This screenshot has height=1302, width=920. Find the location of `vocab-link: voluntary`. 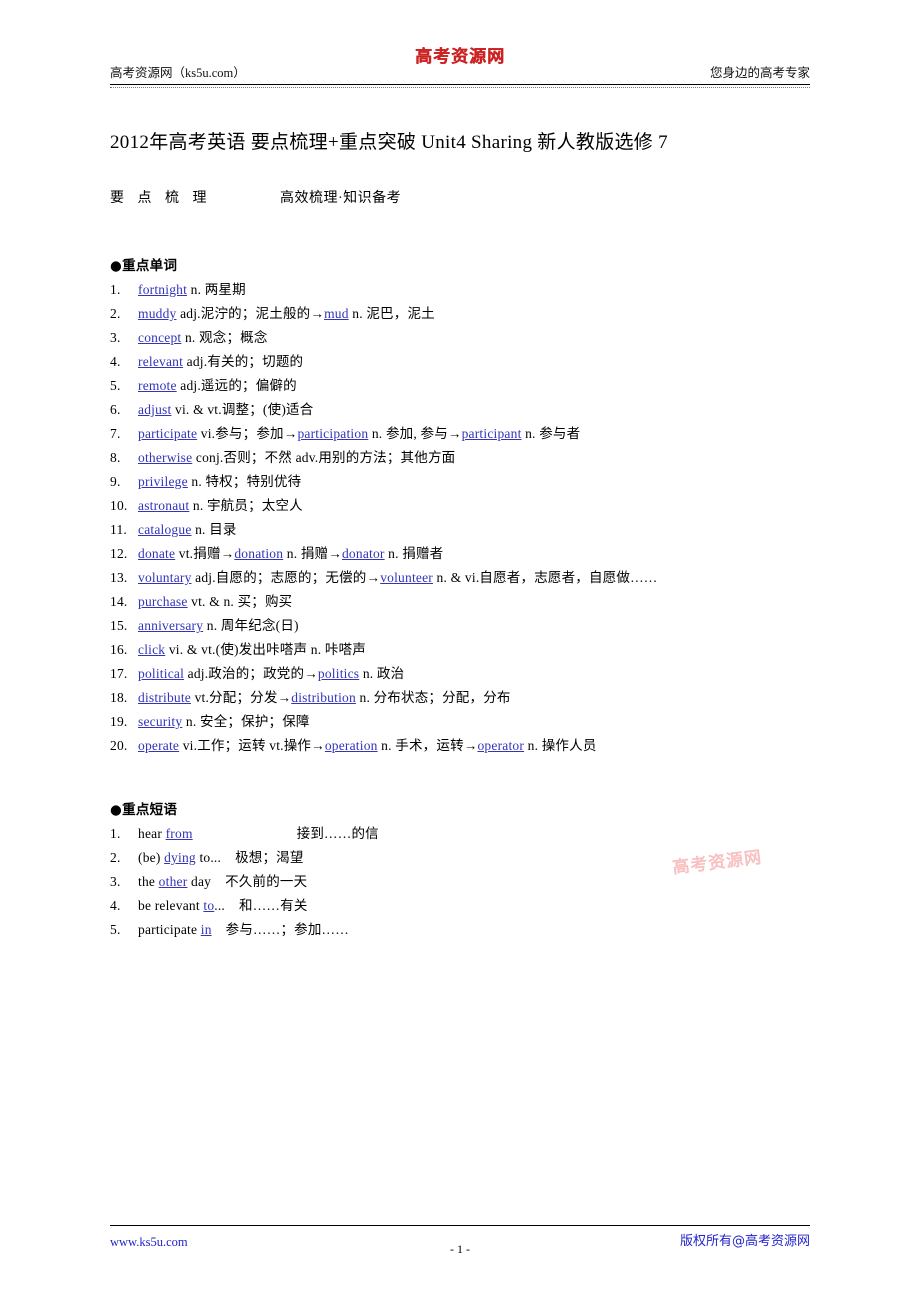

vocab-link: voluntary is located at coordinates (165, 577).